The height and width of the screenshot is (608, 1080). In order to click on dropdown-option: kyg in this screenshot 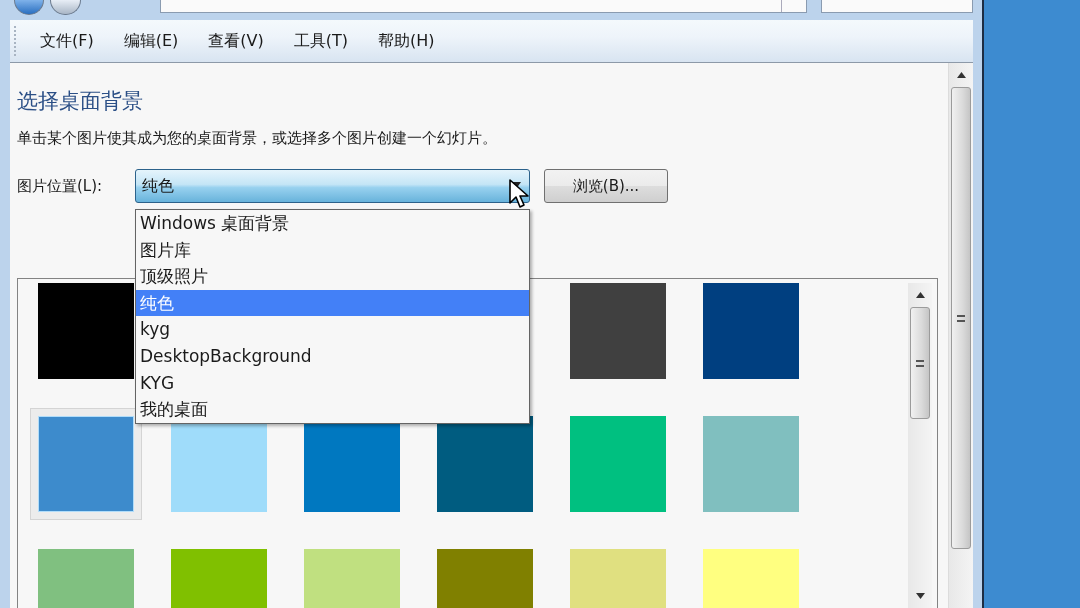, I will do `click(332, 329)`.